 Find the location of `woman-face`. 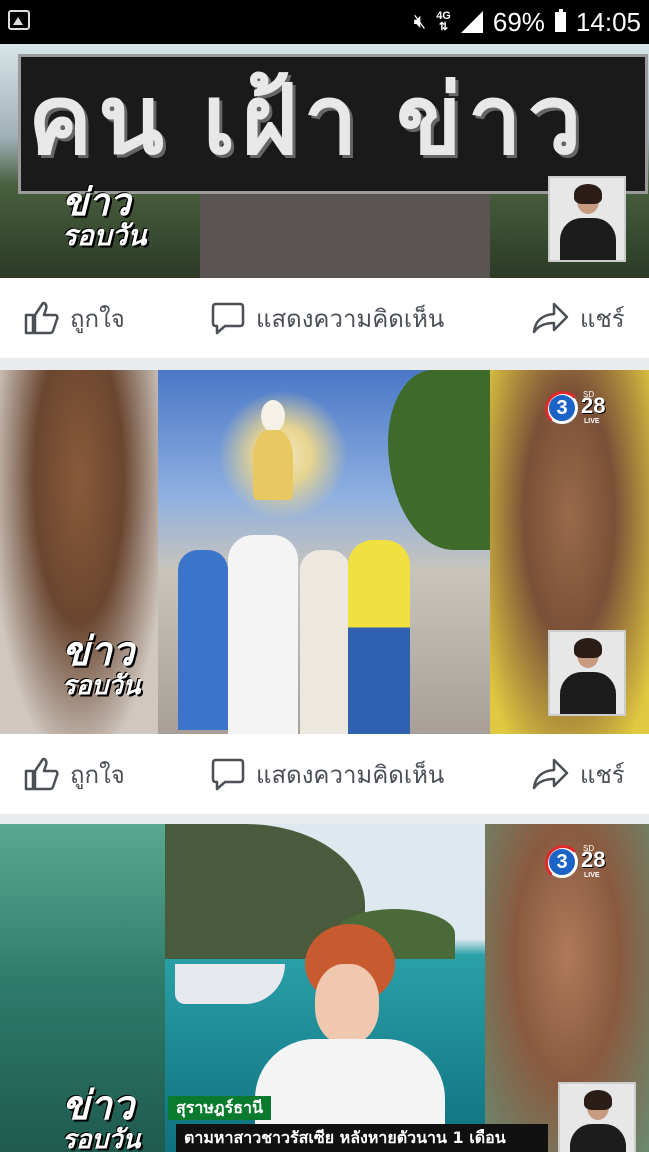

woman-face is located at coordinates (347, 1004).